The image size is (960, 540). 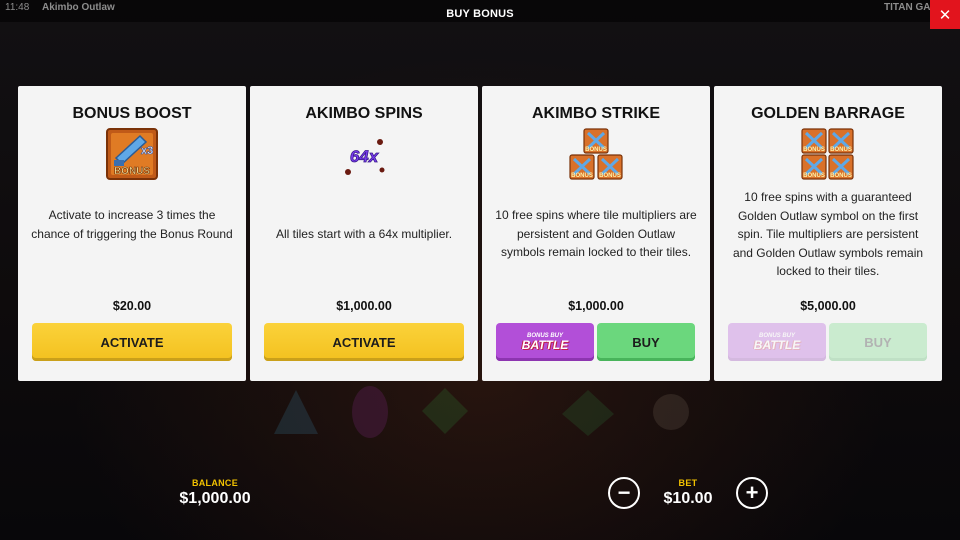 What do you see at coordinates (215, 498) in the screenshot?
I see `balance-value: $1,000.00` at bounding box center [215, 498].